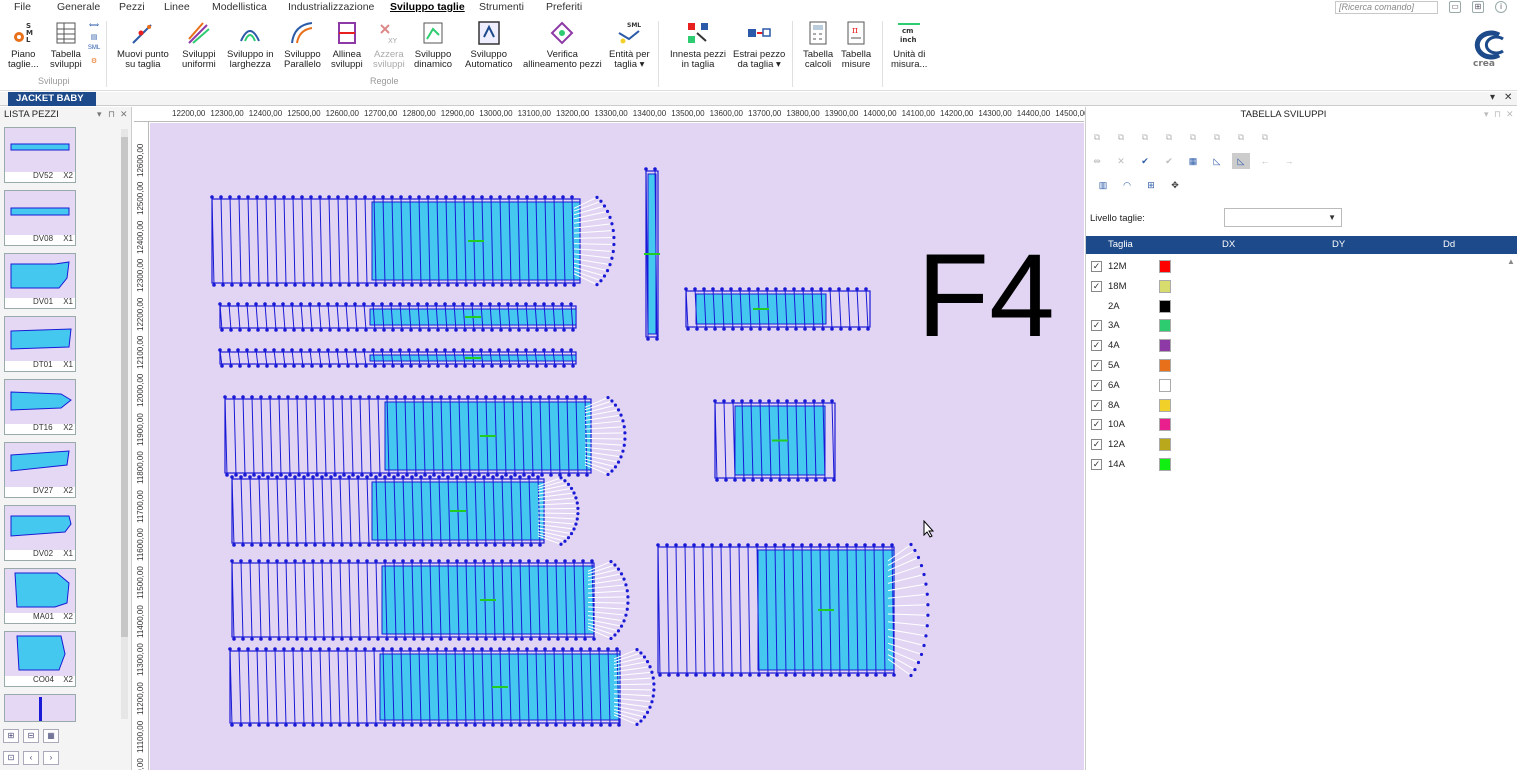 The height and width of the screenshot is (770, 1517). What do you see at coordinates (1193, 137) in the screenshot?
I see `grade-paste-x-icon: ⧉` at bounding box center [1193, 137].